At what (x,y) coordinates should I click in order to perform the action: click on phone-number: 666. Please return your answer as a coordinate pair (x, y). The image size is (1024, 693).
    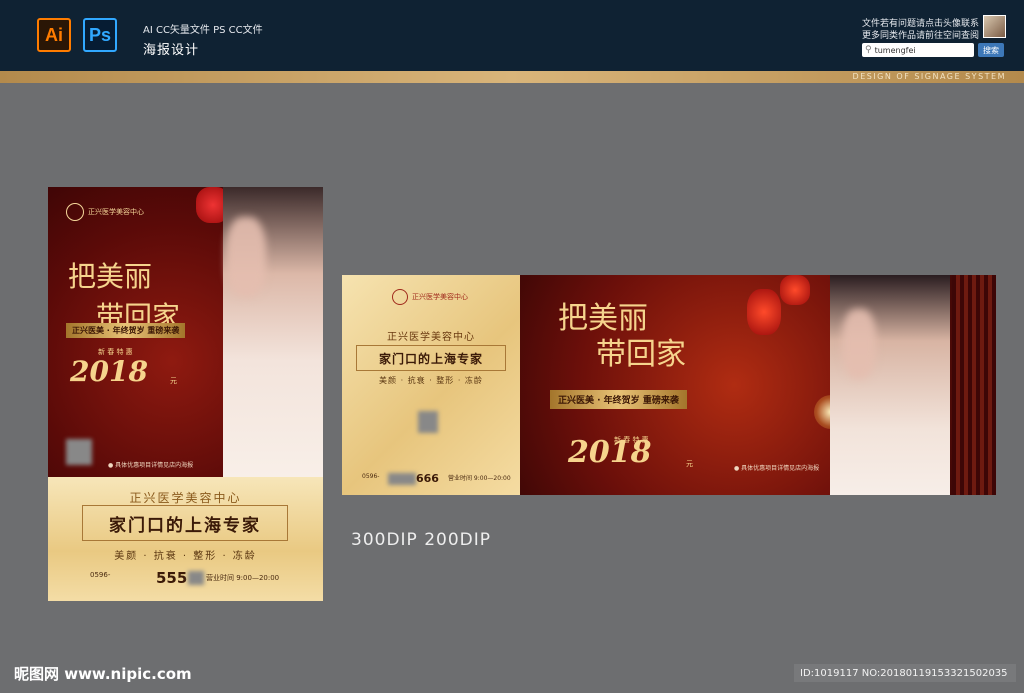
    Looking at the image, I should click on (427, 478).